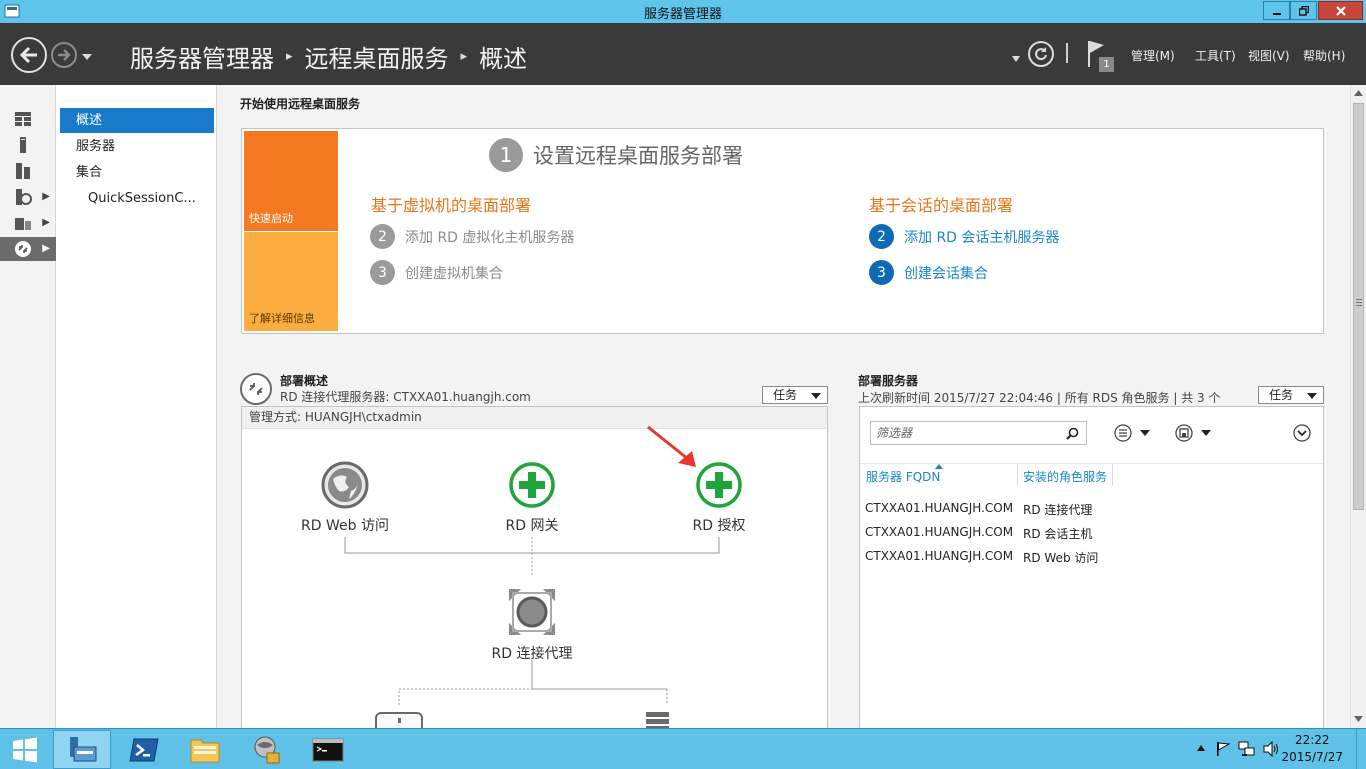 This screenshot has width=1366, height=769. What do you see at coordinates (946, 273) in the screenshot?
I see `step-link-label: 创建会话集合` at bounding box center [946, 273].